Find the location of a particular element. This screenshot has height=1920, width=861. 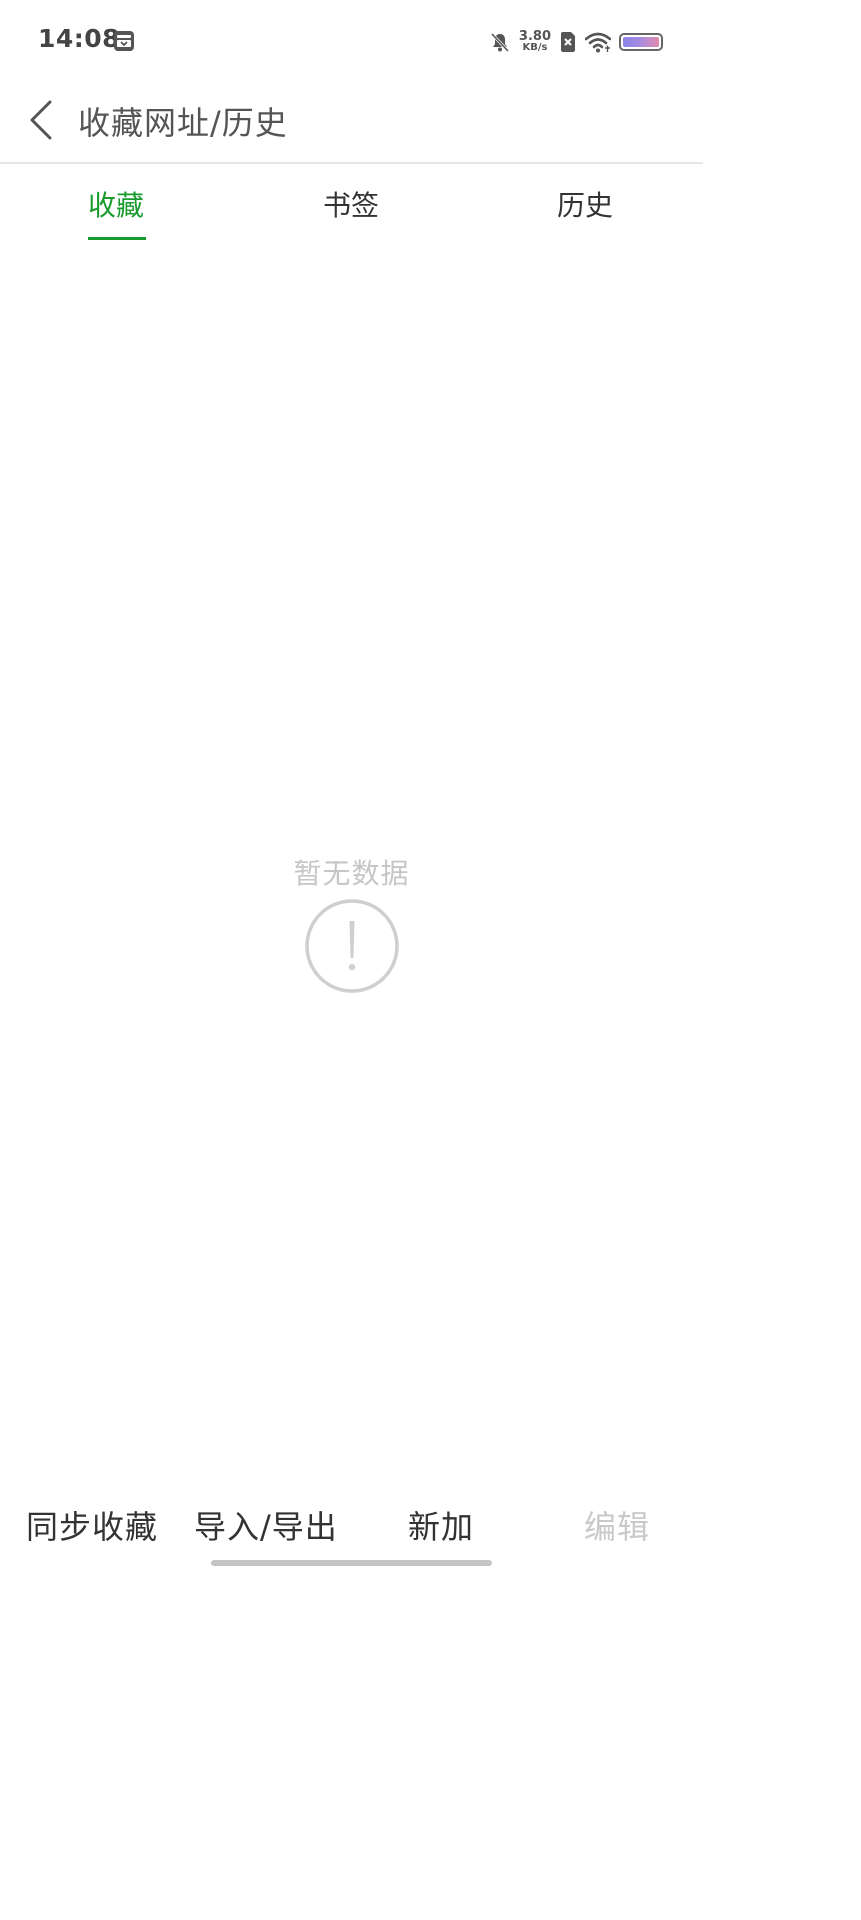

network-speed: 3.80 KB/s is located at coordinates (534, 41).